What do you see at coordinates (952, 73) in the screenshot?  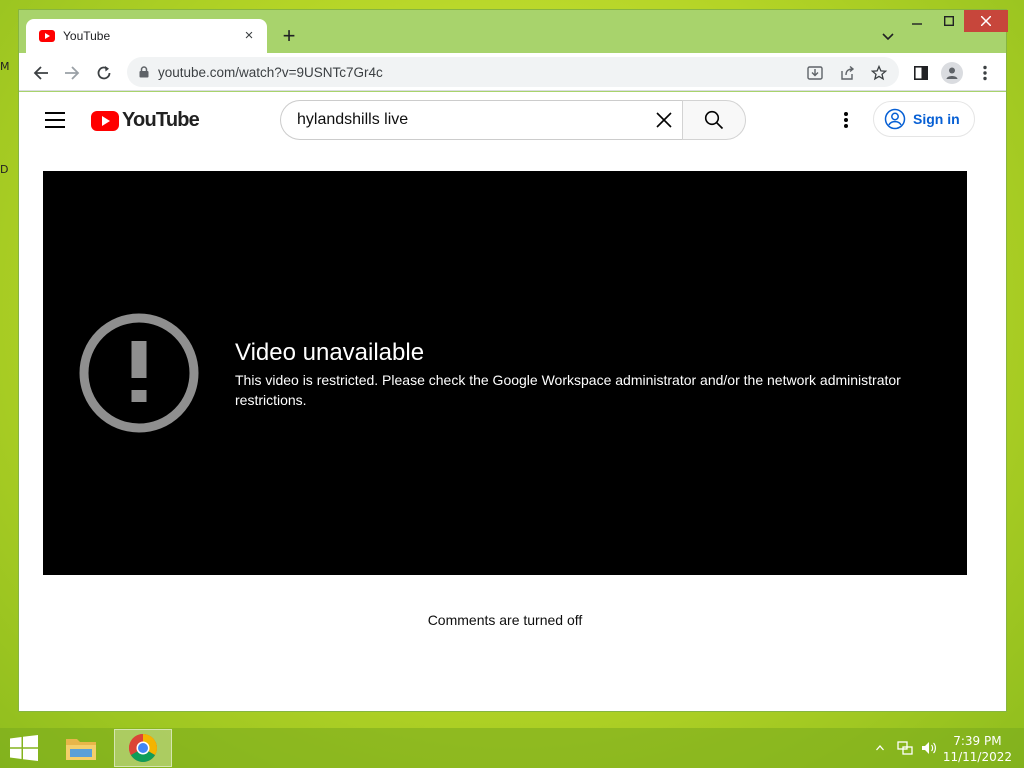 I see `profile-avatar-icon` at bounding box center [952, 73].